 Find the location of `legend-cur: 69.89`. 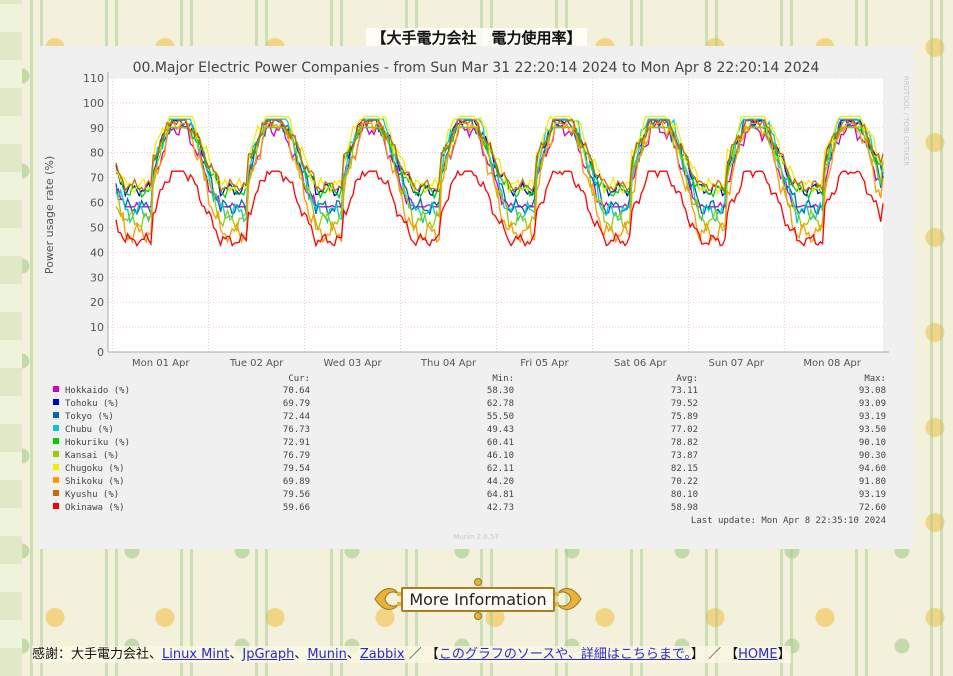

legend-cur: 69.89 is located at coordinates (296, 482).